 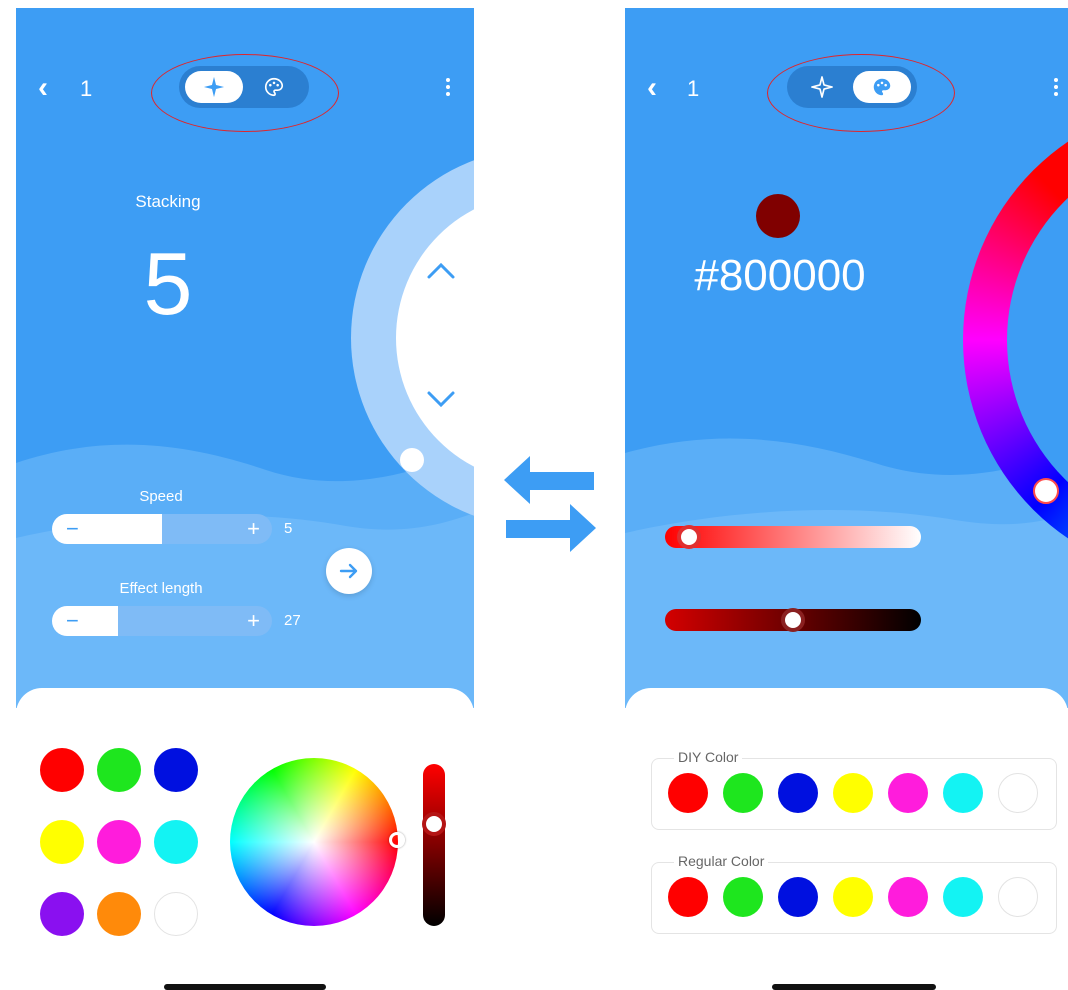 I want to click on hex-value: #800000, so click(x=780, y=275).